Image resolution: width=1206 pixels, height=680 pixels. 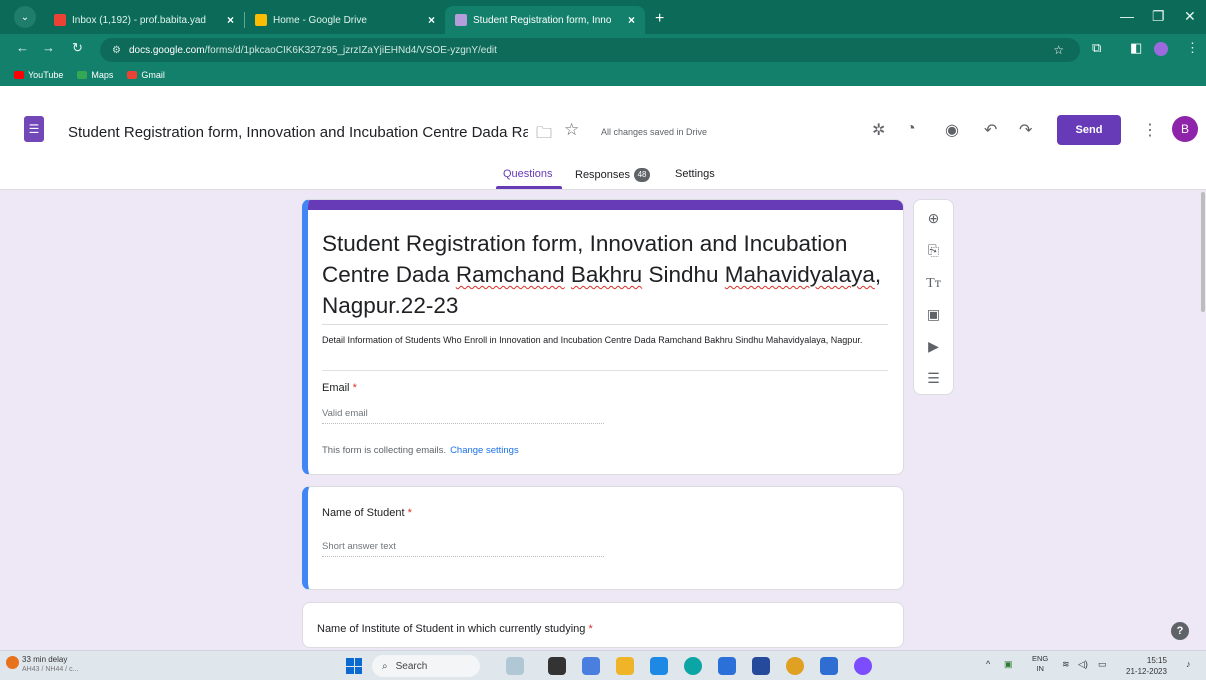 I want to click on tab-responses: Responses 48, so click(x=613, y=175).